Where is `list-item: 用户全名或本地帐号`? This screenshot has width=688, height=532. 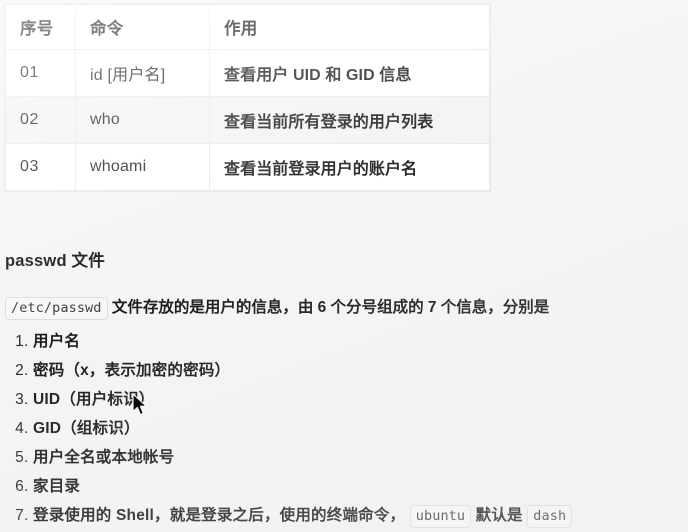 list-item: 用户全名或本地帐号 is located at coordinates (360, 457).